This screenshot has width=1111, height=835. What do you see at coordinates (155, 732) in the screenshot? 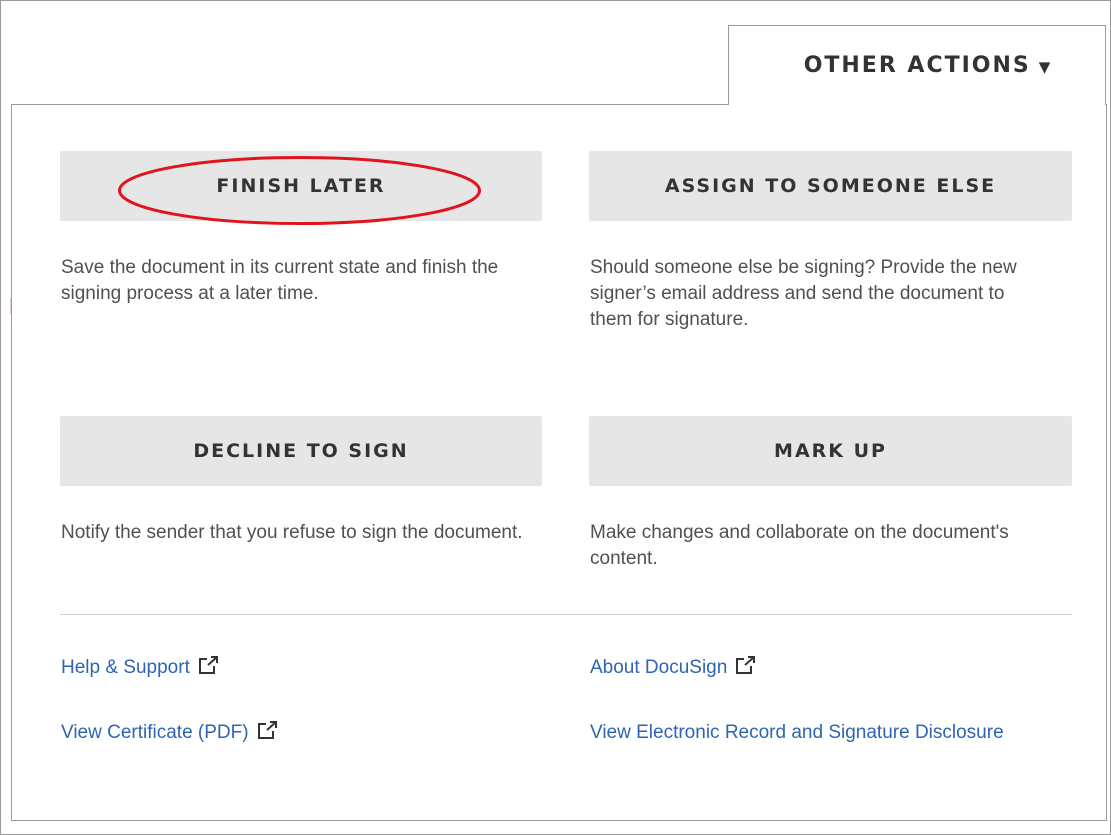
I see `view-certificate-label: View Certificate (PDF)` at bounding box center [155, 732].